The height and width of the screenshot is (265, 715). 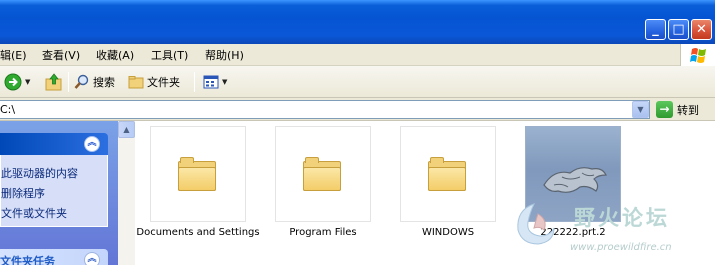 What do you see at coordinates (61, 55) in the screenshot?
I see `menu-view: 查看(V)` at bounding box center [61, 55].